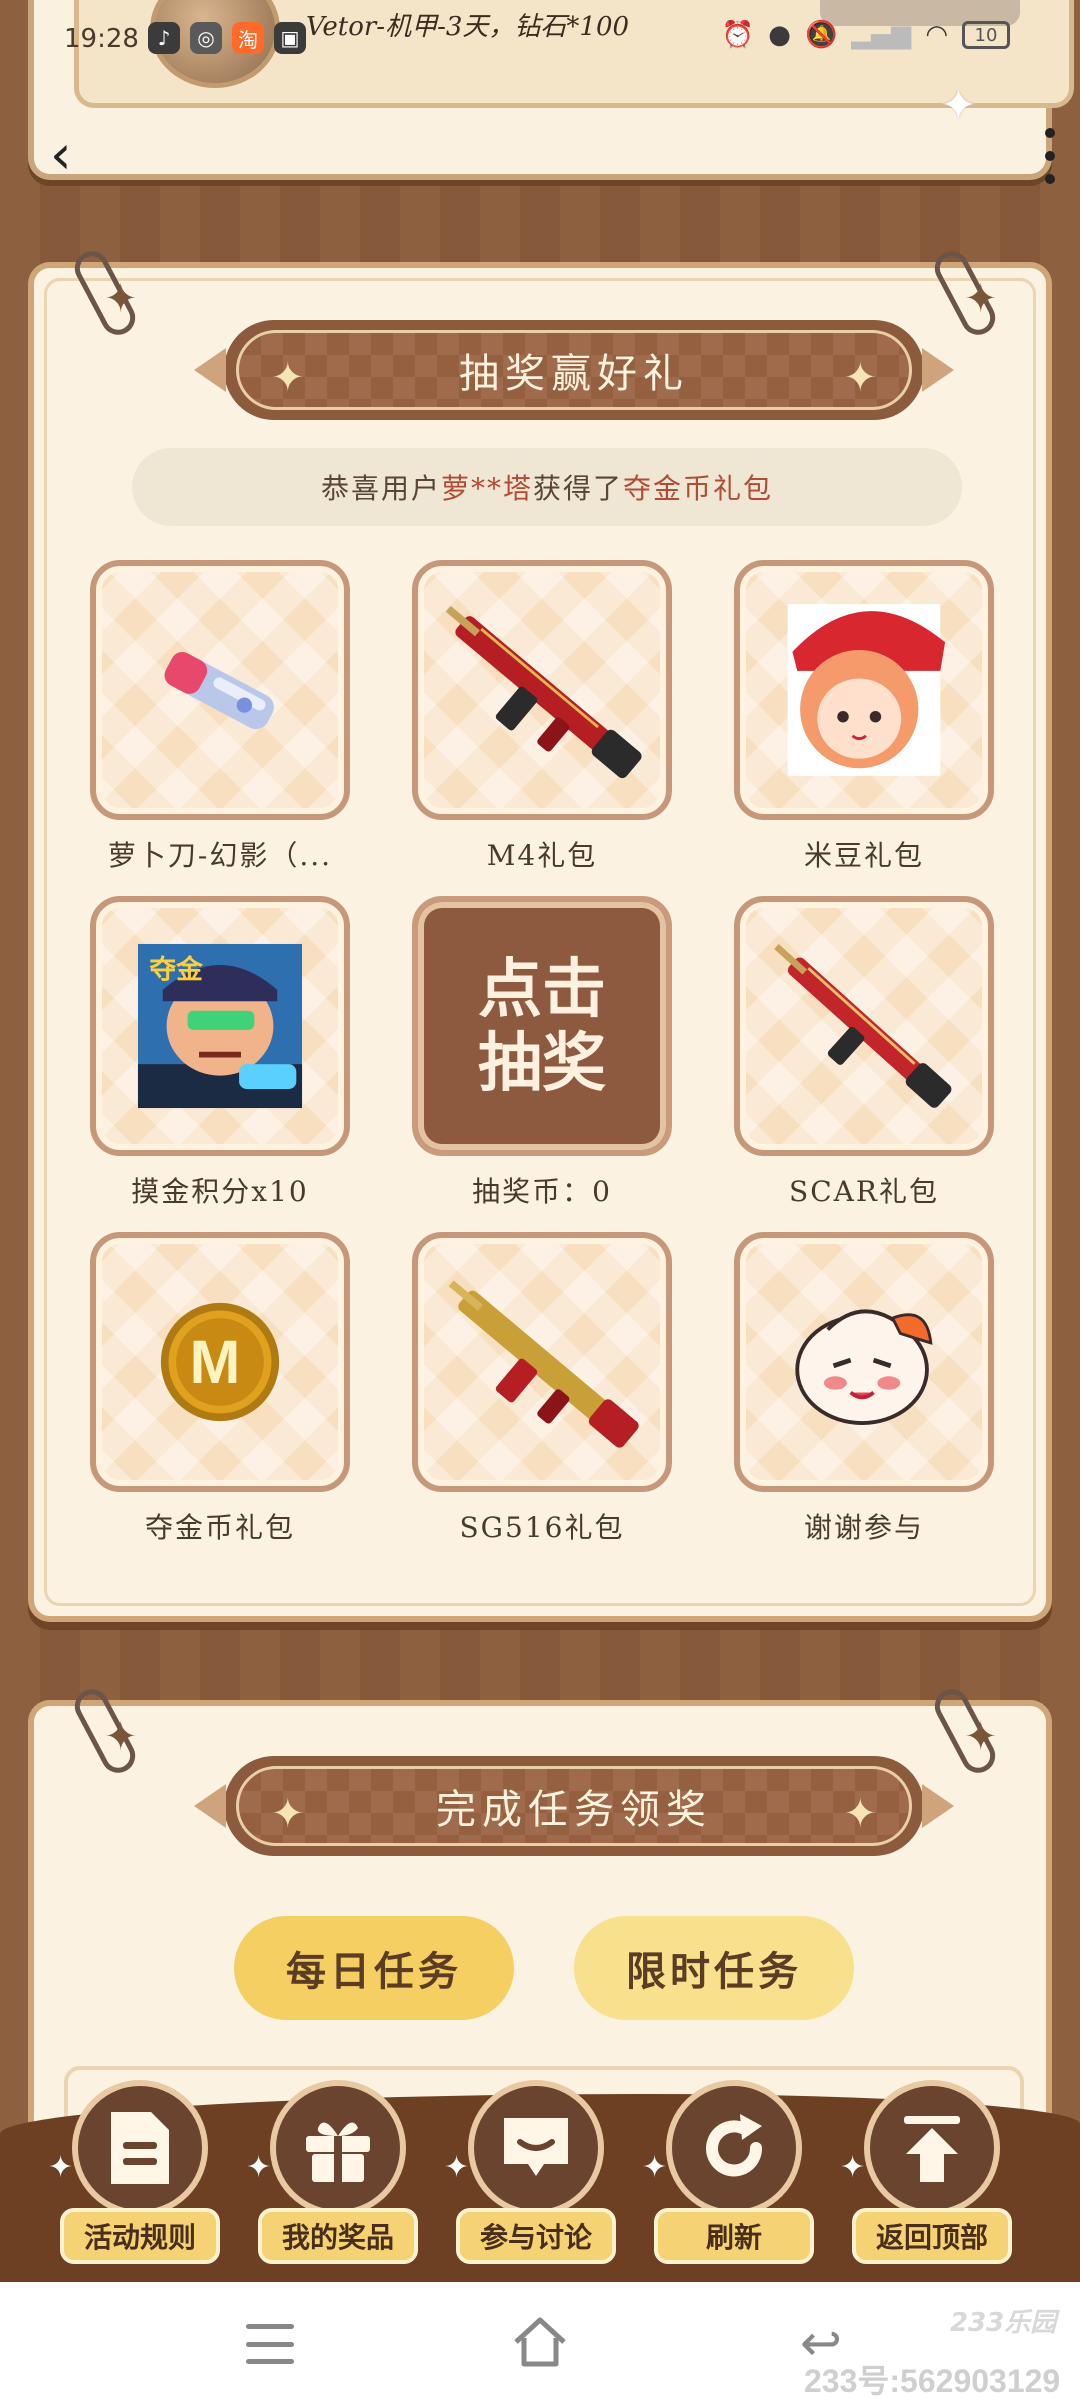 The width and height of the screenshot is (1080, 2408). What do you see at coordinates (175, 969) in the screenshot?
I see `svg-text: 夺金` at bounding box center [175, 969].